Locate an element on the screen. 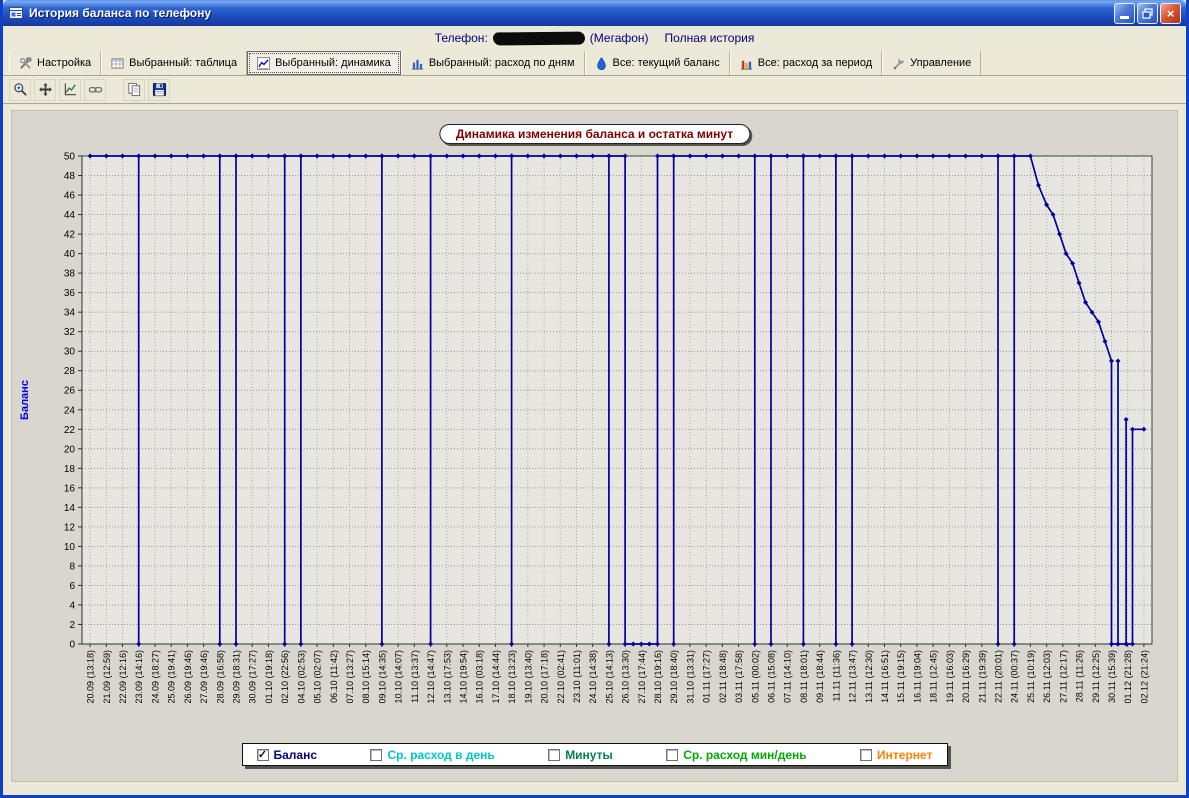 This screenshot has height=798, width=1189. close-button: × is located at coordinates (1170, 13).